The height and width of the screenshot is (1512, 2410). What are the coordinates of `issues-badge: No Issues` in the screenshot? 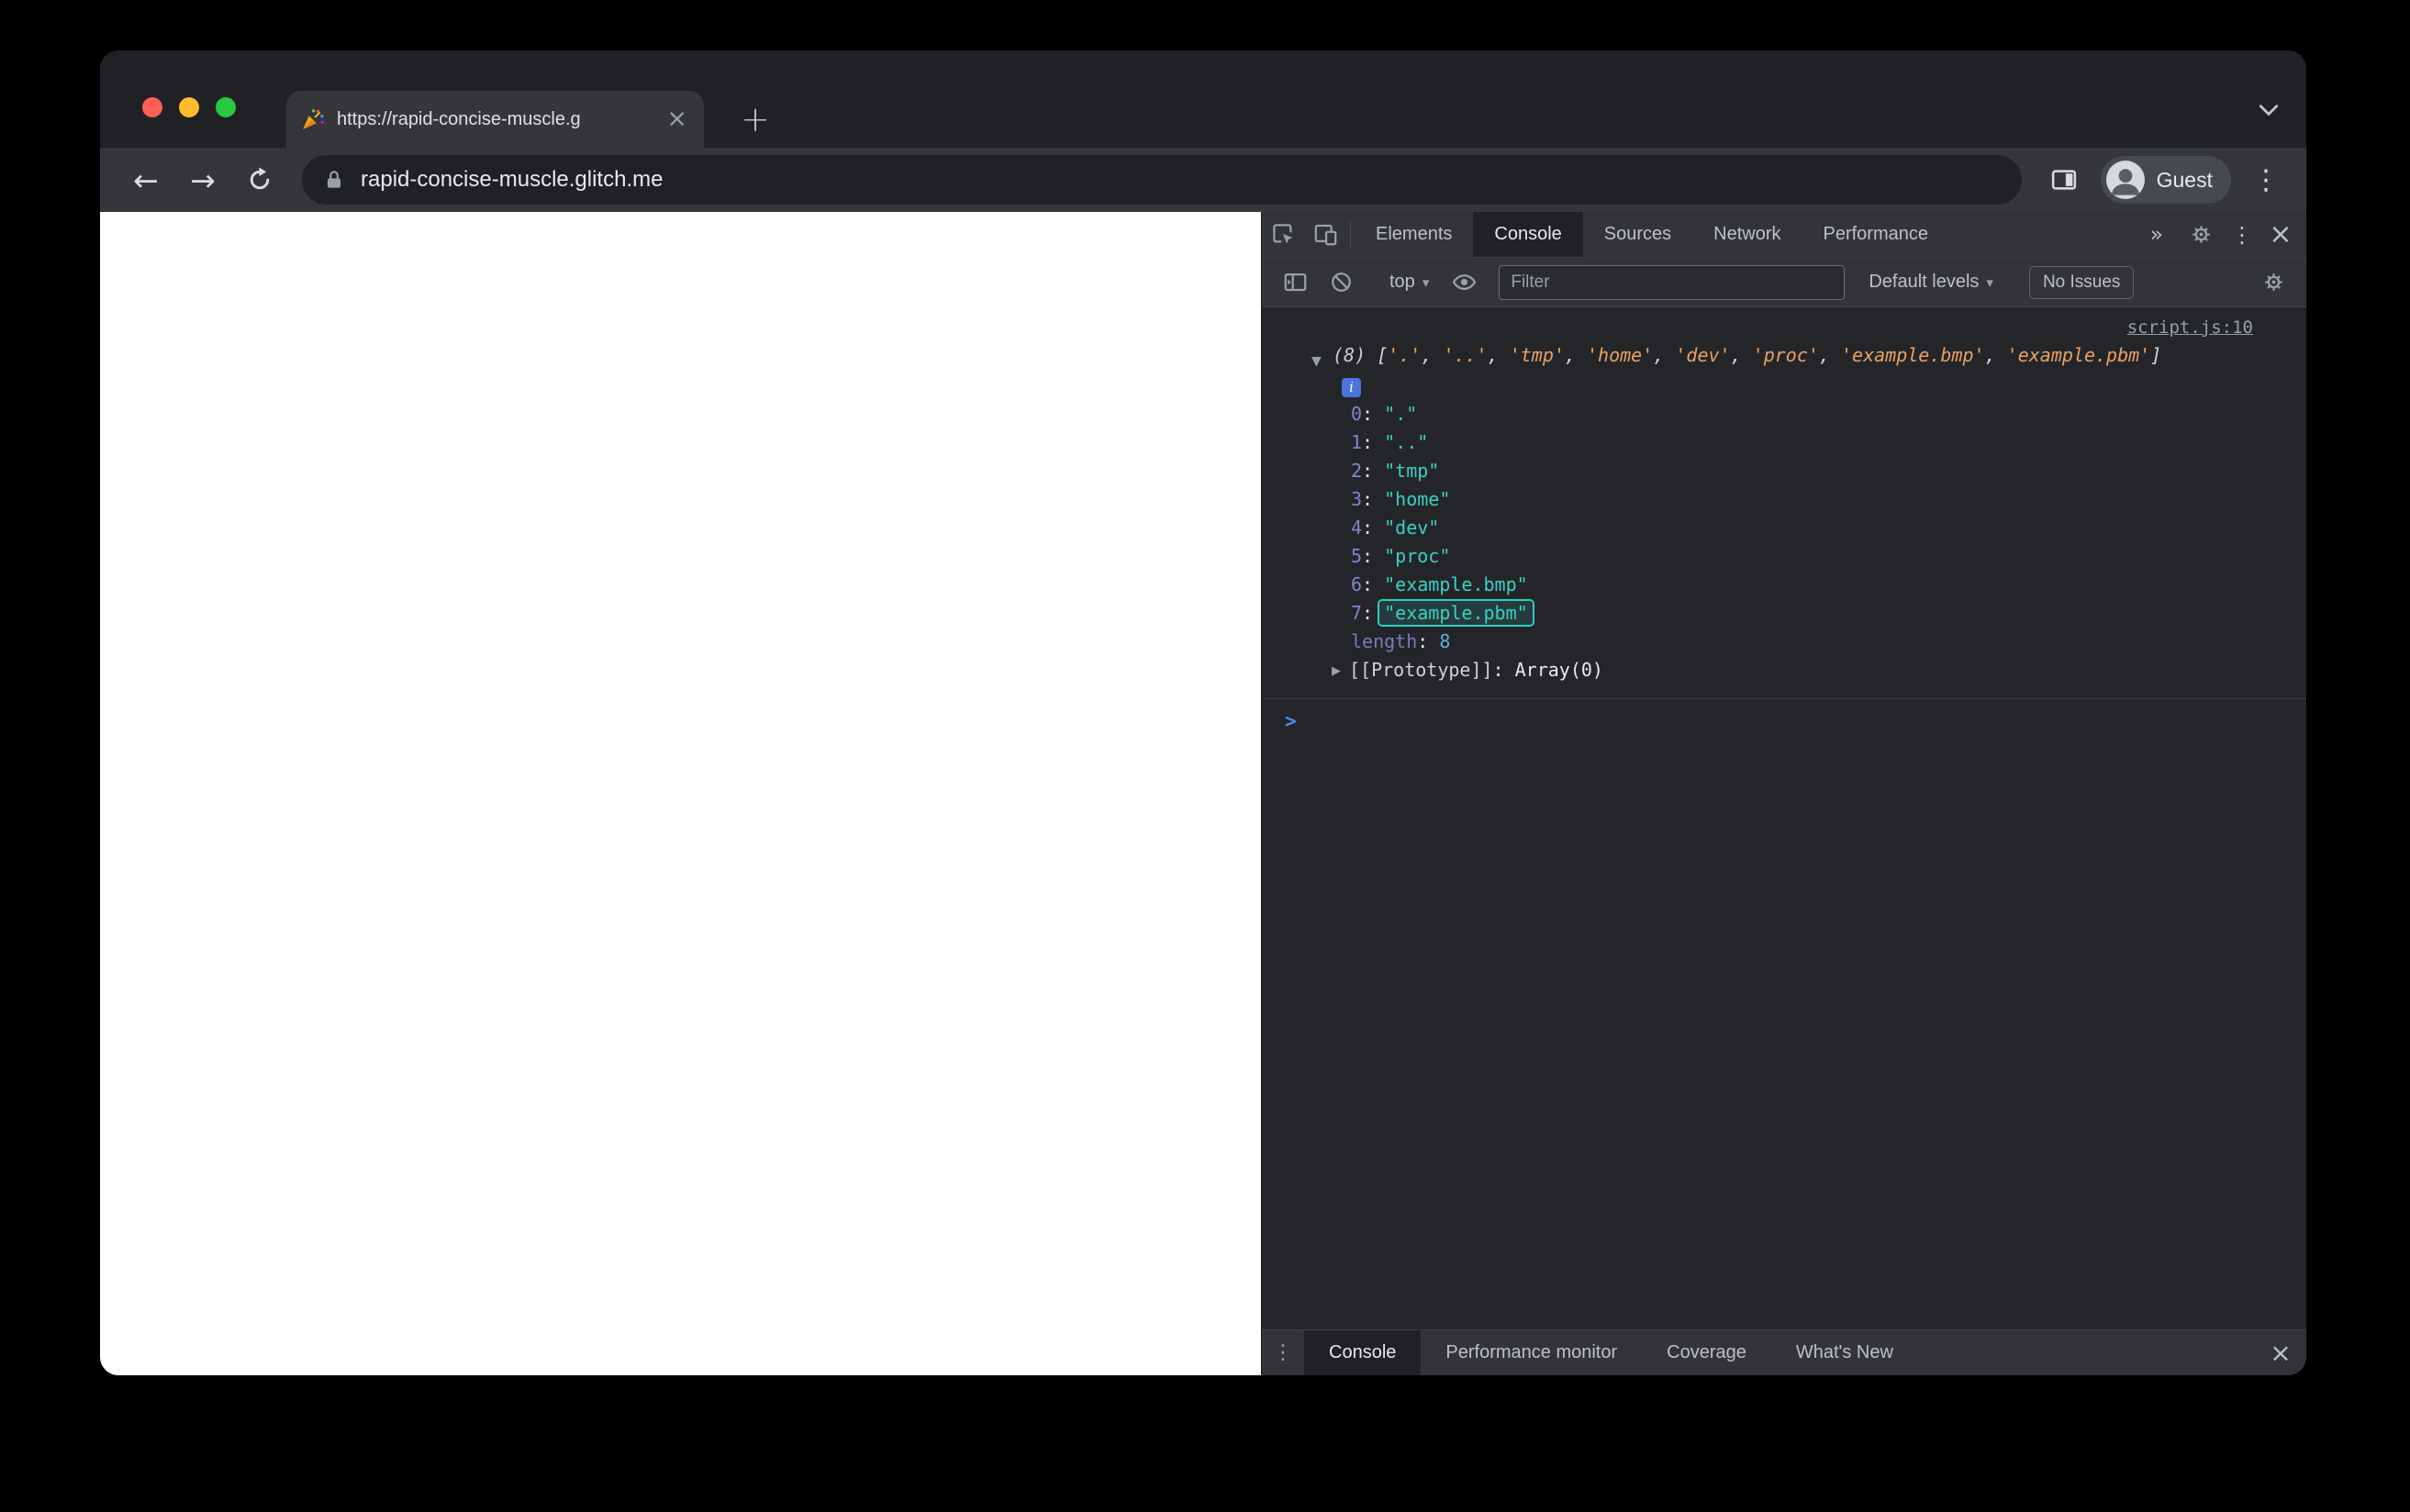 It's located at (2081, 282).